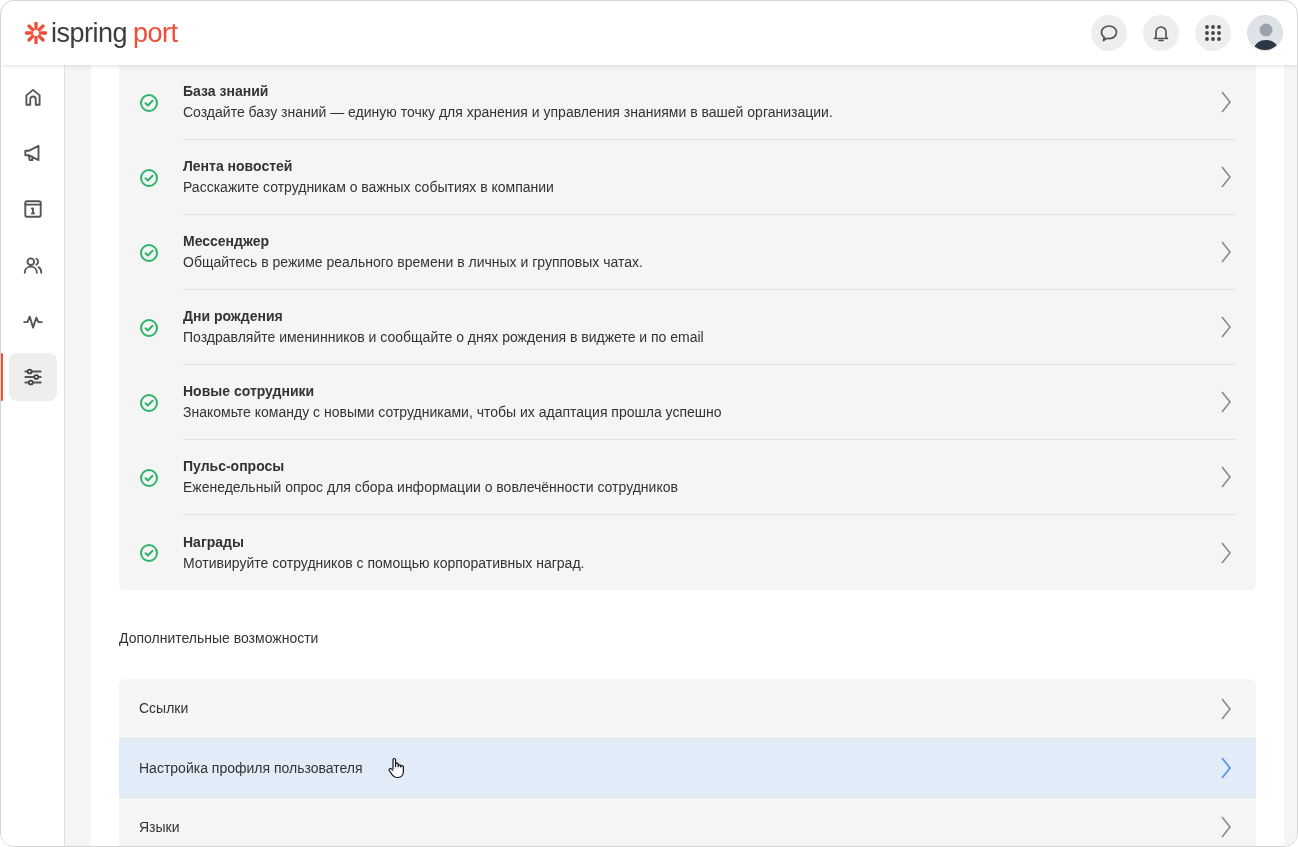  What do you see at coordinates (687, 552) in the screenshot?
I see `feature-row: Награды Мотивируйте сотрудников с помощью корпоративных наград.` at bounding box center [687, 552].